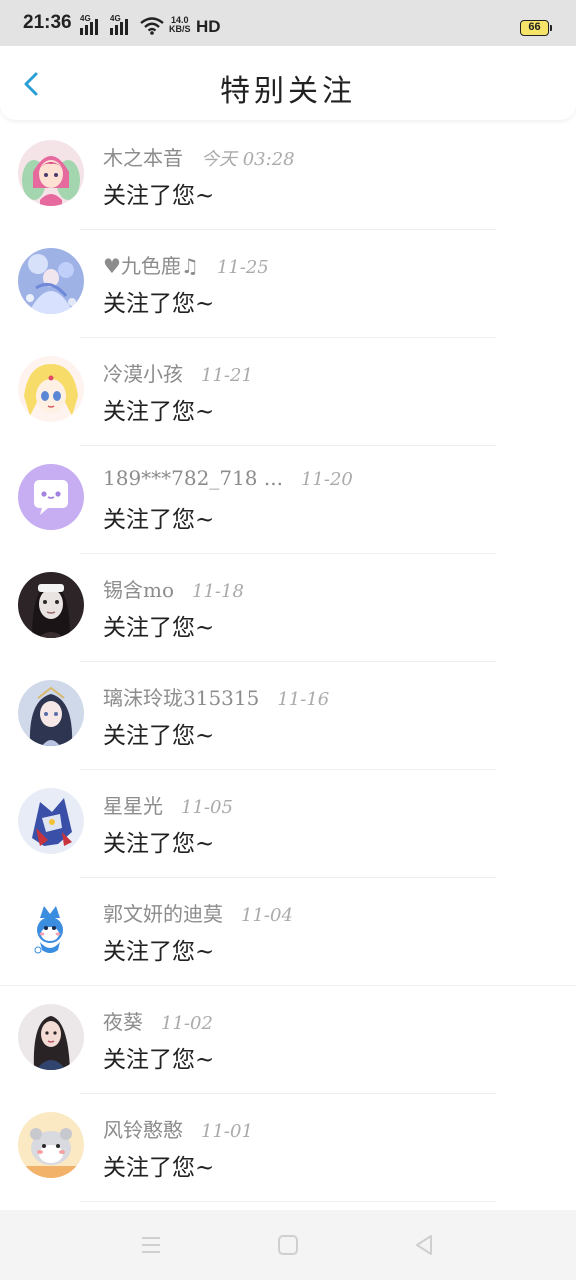 Image resolution: width=576 pixels, height=1280 pixels. I want to click on item-header: 冷漠小孩 11-21, so click(178, 372).